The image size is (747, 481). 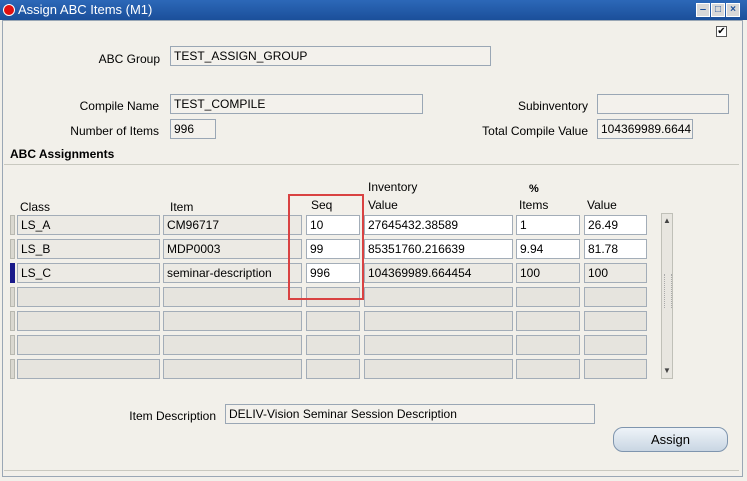 What do you see at coordinates (119, 106) in the screenshot?
I see `compile-name-label: Compile Name` at bounding box center [119, 106].